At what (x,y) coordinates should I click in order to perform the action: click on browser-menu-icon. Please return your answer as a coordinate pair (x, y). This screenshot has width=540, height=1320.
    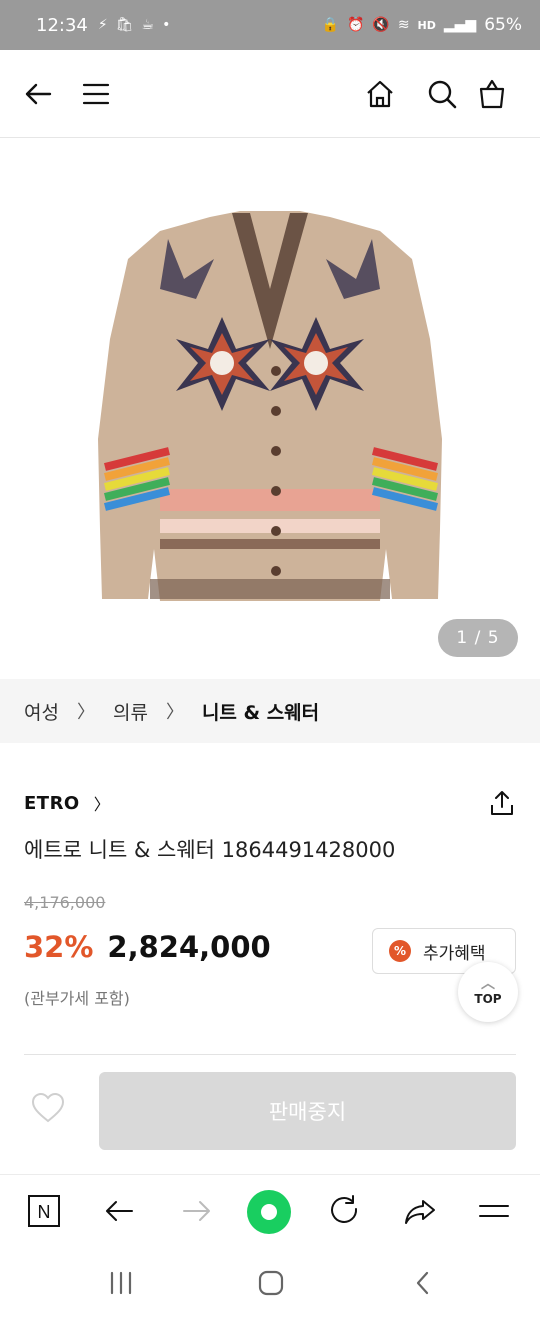
    Looking at the image, I should click on (494, 1211).